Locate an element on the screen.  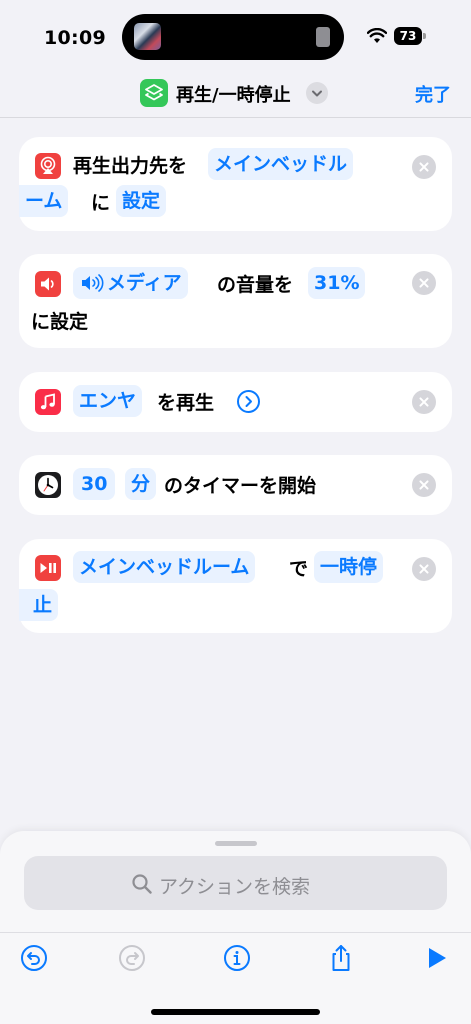
token-pause-cont: 止 is located at coordinates (39, 605).